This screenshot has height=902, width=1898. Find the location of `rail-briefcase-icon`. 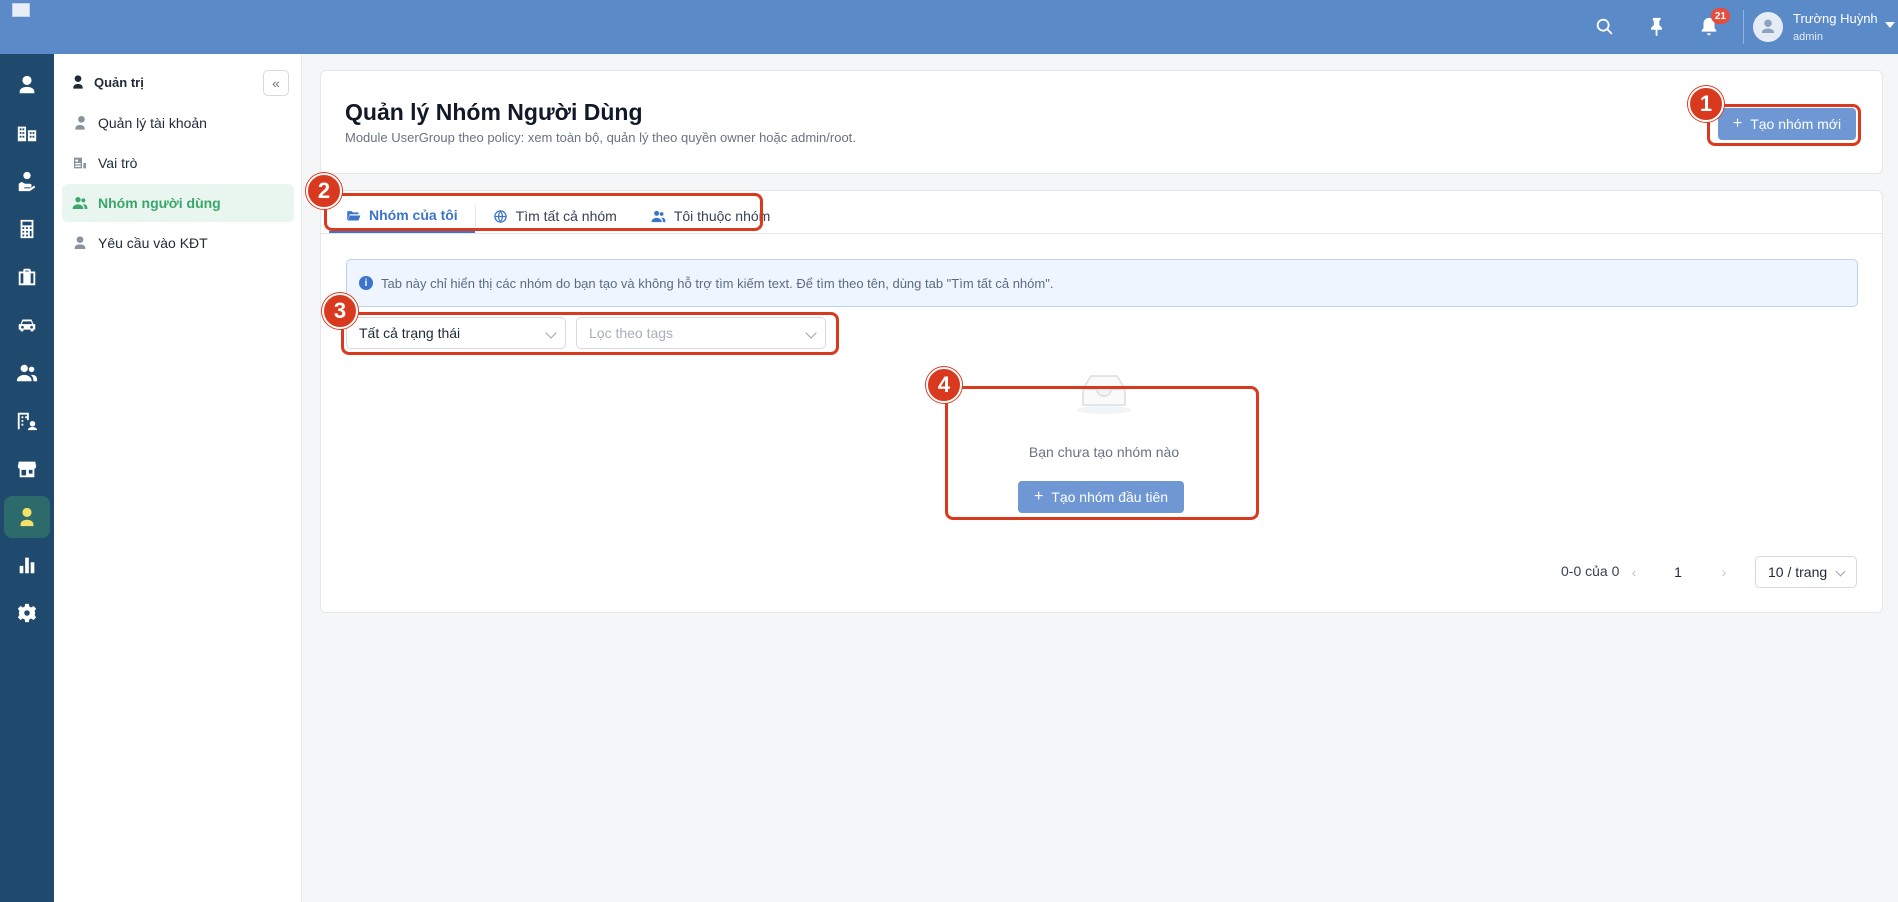

rail-briefcase-icon is located at coordinates (27, 277).